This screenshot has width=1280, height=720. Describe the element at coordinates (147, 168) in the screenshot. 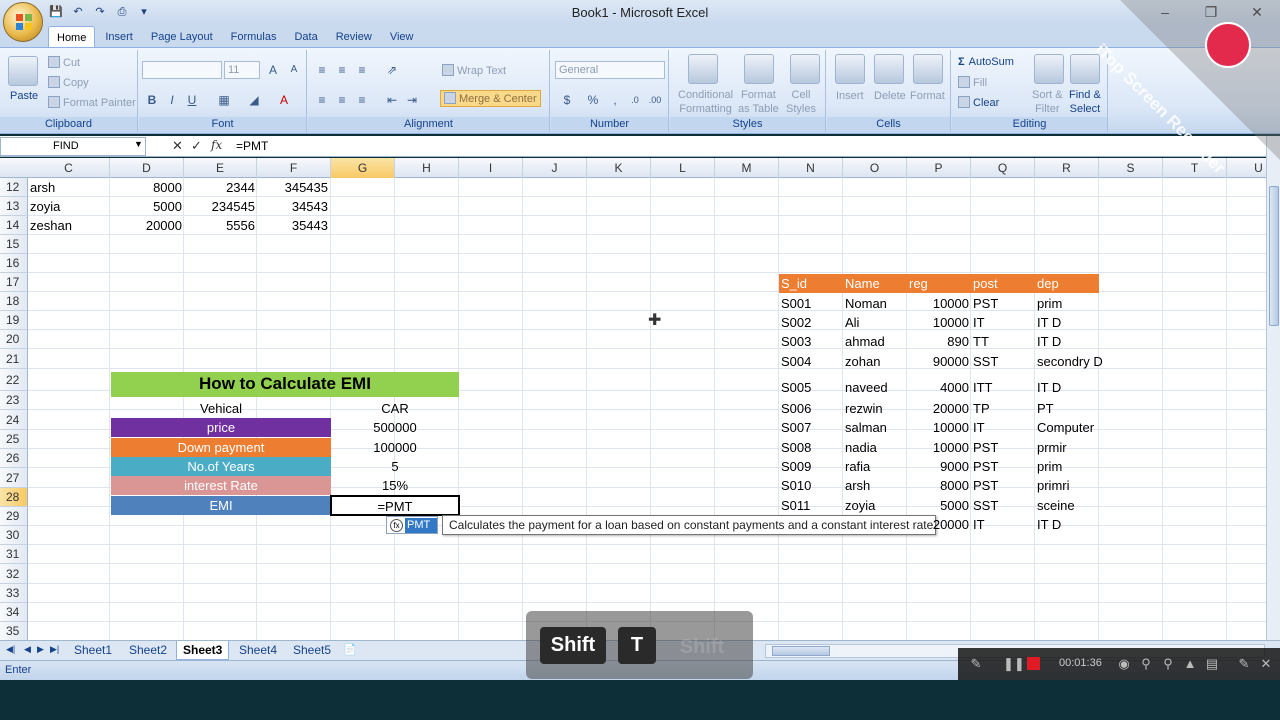

I see `column-header-d: D` at that location.